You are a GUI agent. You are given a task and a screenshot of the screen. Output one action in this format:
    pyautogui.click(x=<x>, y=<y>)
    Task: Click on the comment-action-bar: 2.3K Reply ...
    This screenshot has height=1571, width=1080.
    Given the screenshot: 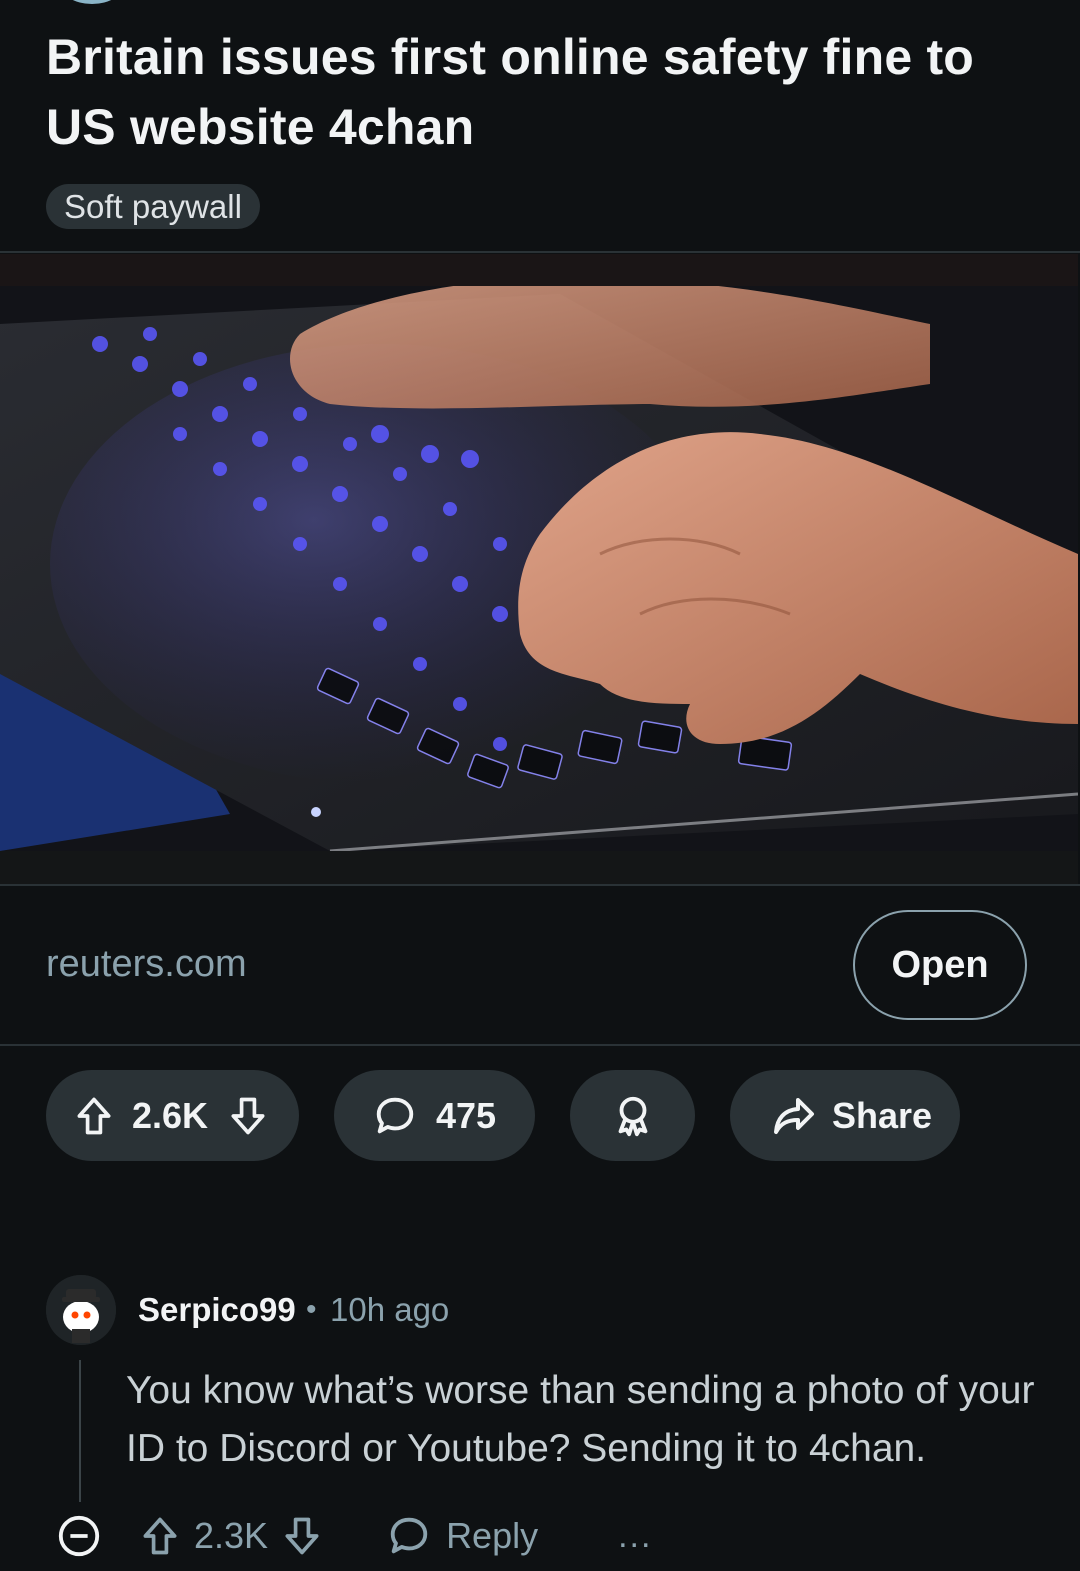 What is the action you would take?
    pyautogui.click(x=354, y=1536)
    